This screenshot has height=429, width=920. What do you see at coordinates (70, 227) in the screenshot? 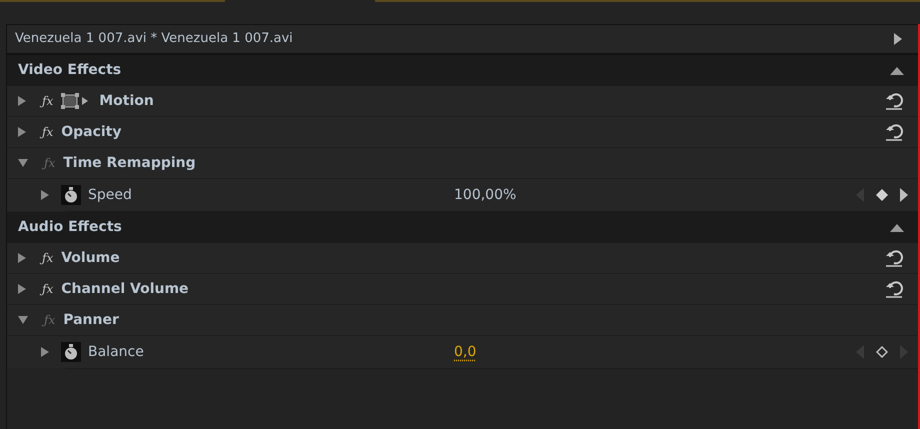
I see `section-heading: Audio Effects` at bounding box center [70, 227].